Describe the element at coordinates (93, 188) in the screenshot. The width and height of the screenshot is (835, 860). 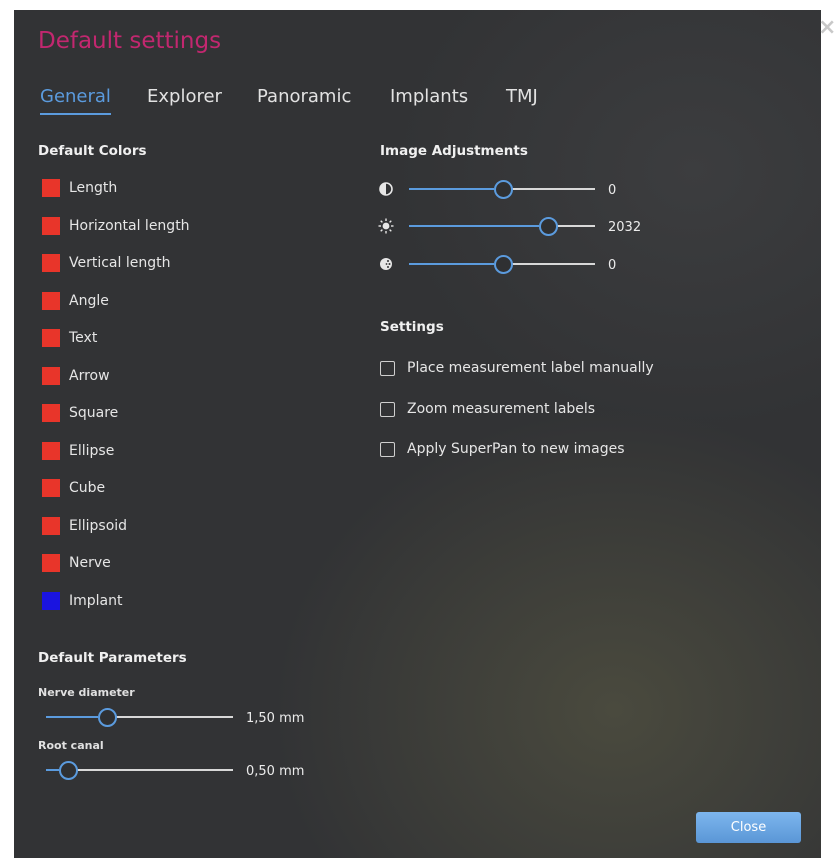
I see `color-label: Length` at that location.